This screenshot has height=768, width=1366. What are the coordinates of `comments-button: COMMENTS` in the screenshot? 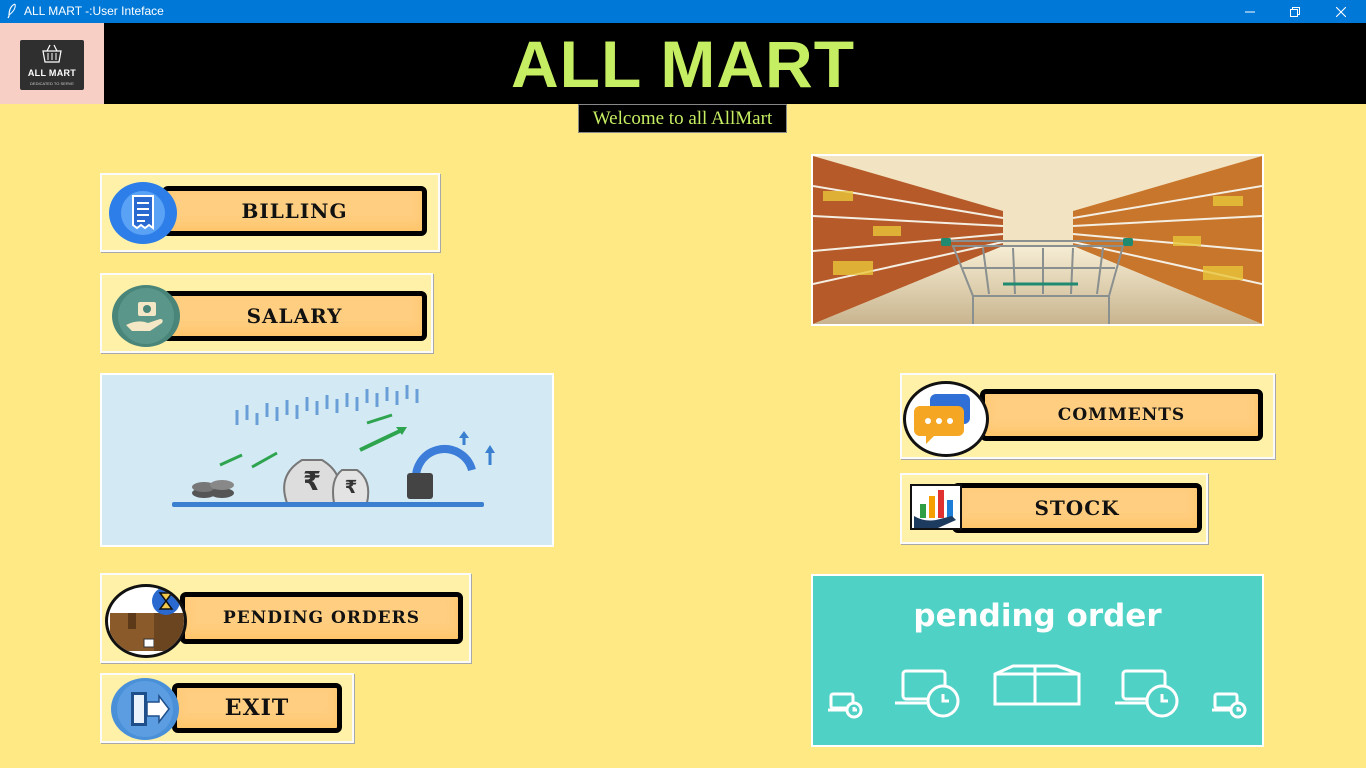 It's located at (1087, 416).